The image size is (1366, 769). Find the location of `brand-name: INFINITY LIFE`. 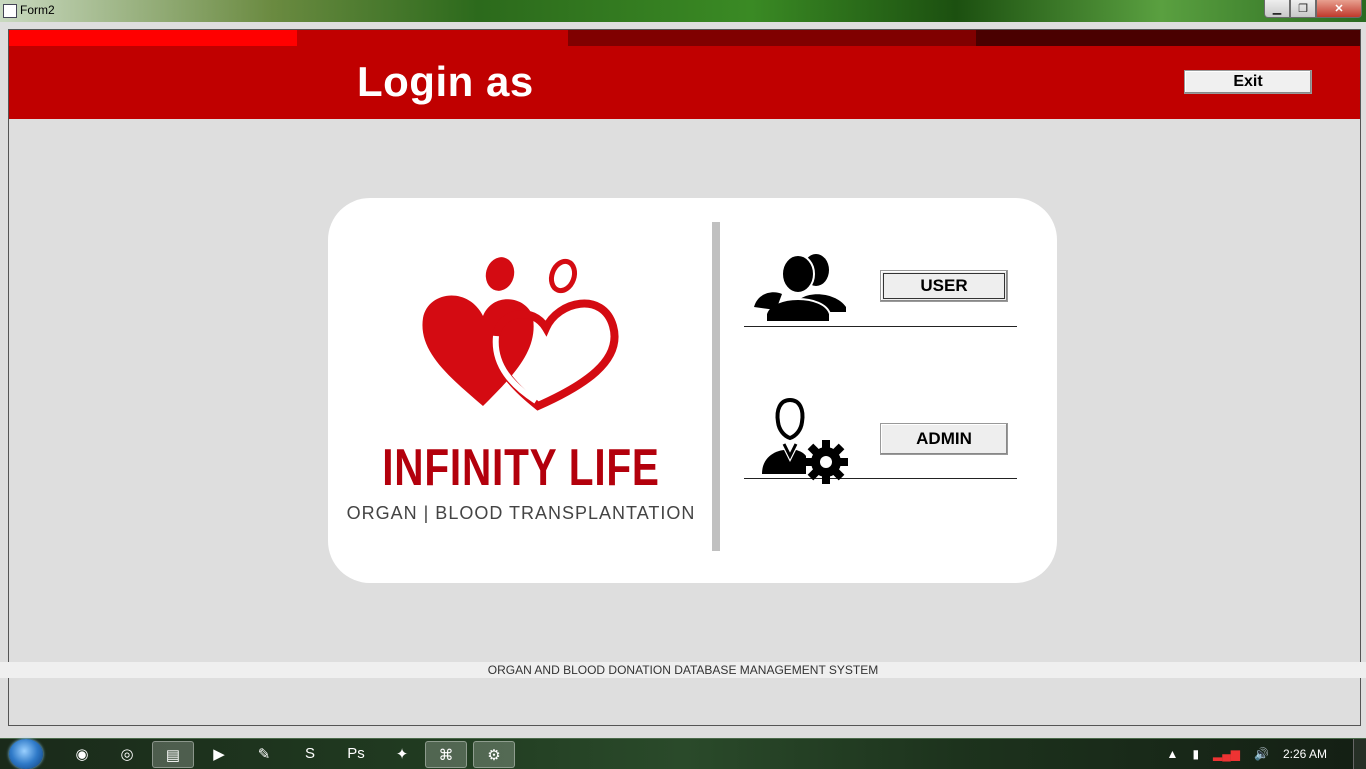

brand-name: INFINITY LIFE is located at coordinates (521, 468).